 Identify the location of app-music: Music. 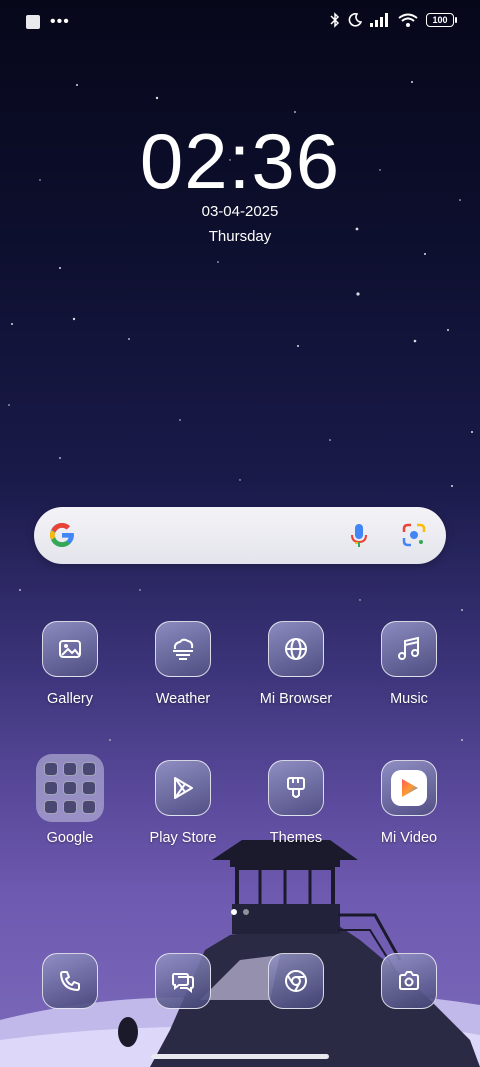
(409, 664).